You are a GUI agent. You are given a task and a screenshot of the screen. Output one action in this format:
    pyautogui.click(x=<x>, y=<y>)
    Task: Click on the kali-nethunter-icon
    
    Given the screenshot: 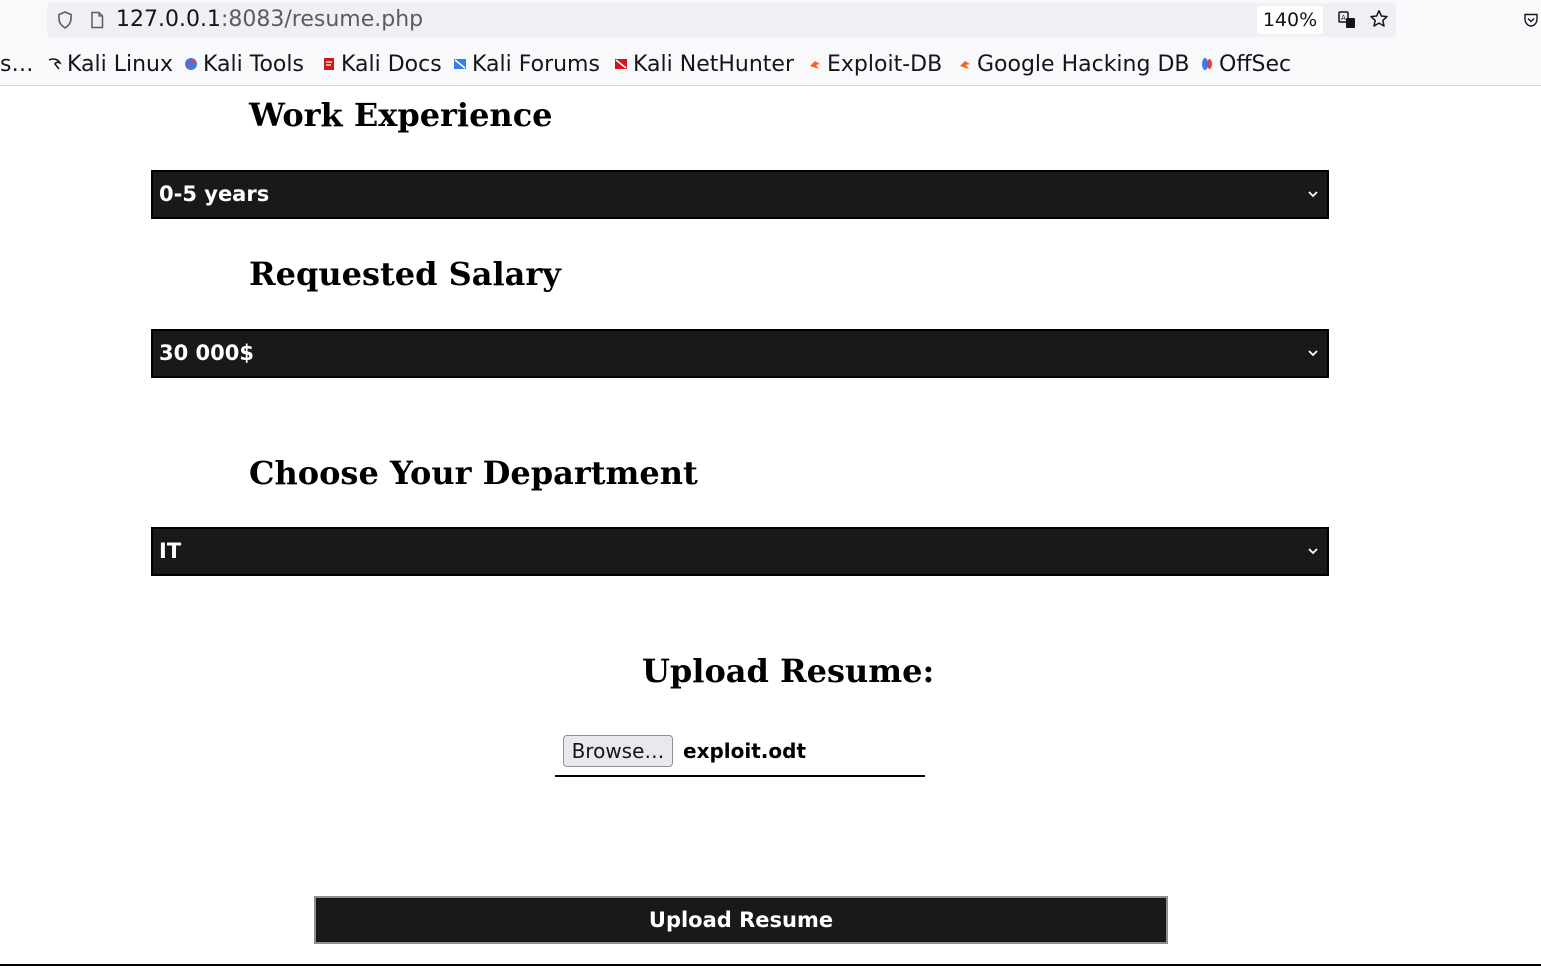 What is the action you would take?
    pyautogui.click(x=621, y=64)
    